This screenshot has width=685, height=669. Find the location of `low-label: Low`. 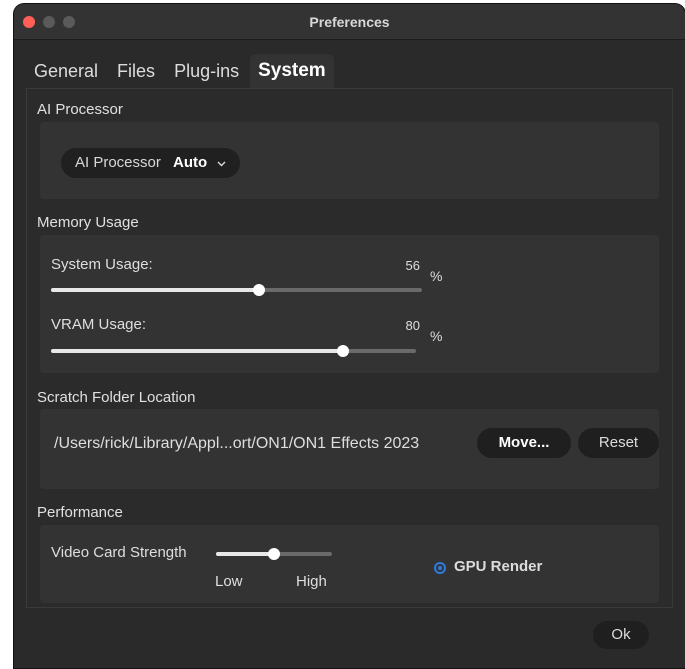

low-label: Low is located at coordinates (229, 581).